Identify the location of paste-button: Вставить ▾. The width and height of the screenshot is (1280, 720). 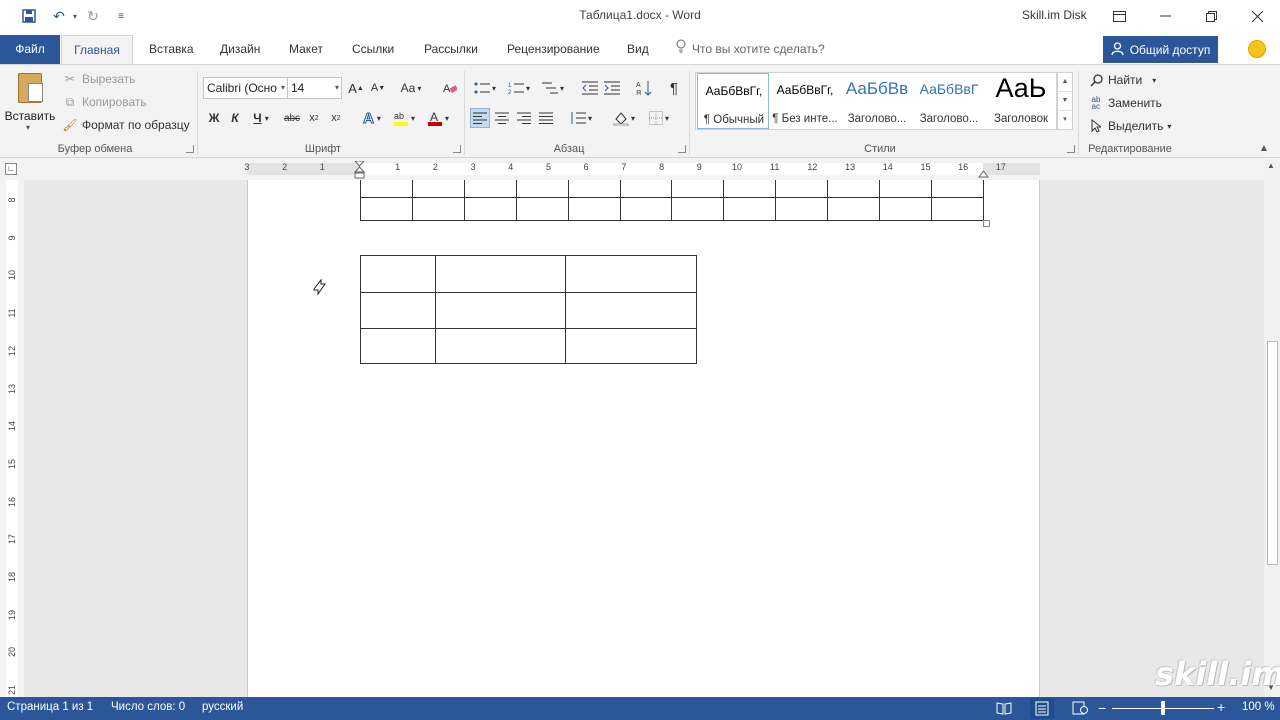
(29, 104).